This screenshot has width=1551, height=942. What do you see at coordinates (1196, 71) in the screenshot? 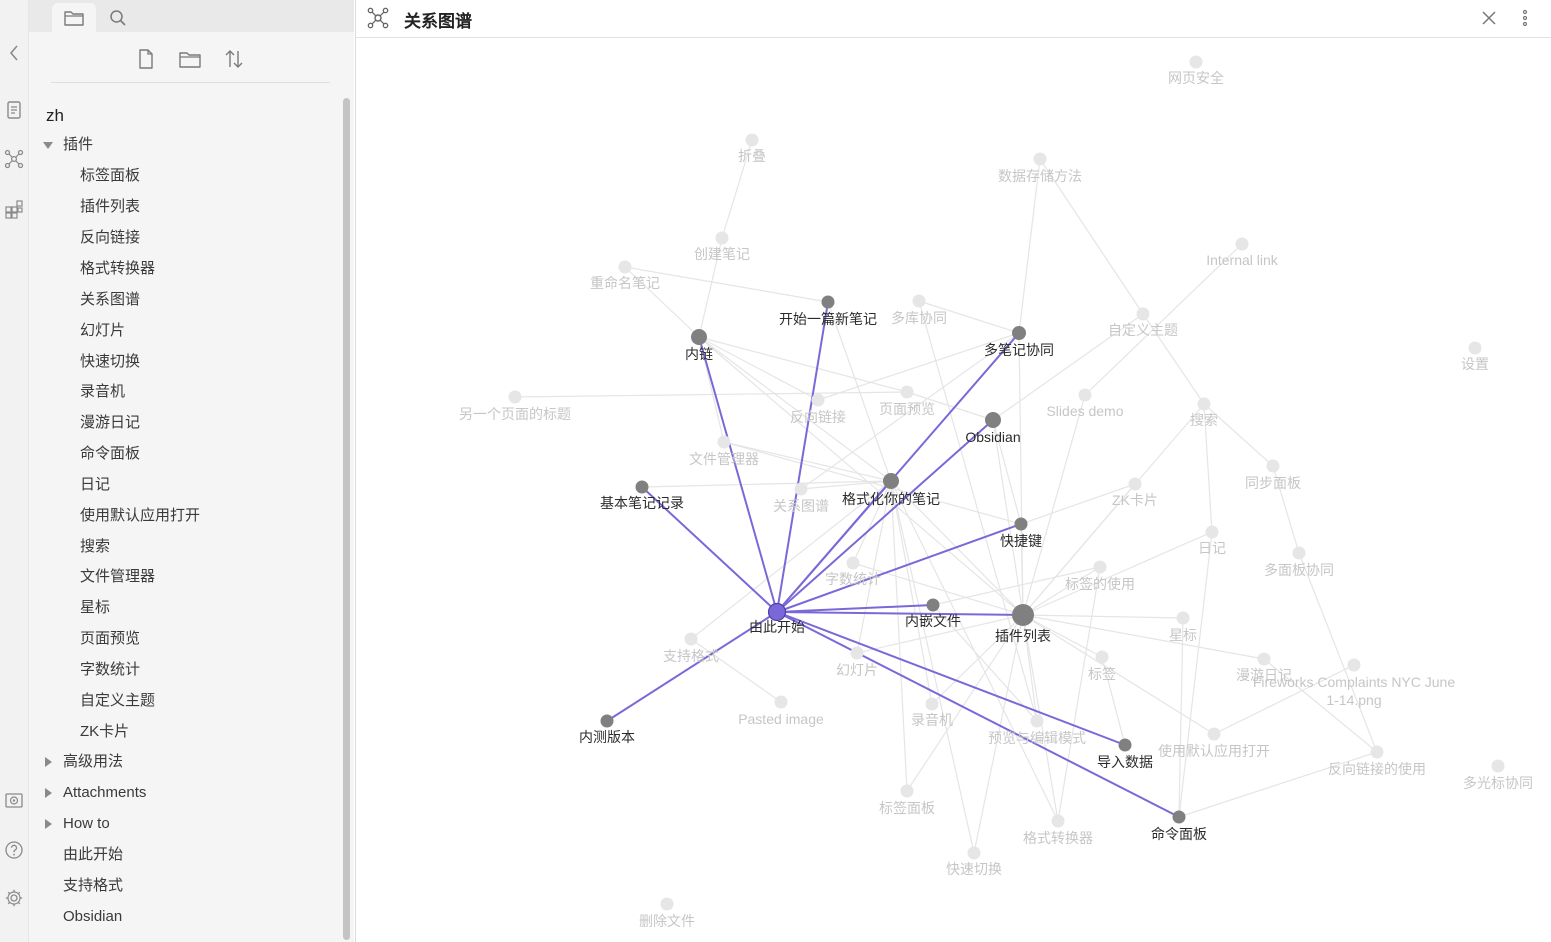
I see `graph-node: 网页安全` at bounding box center [1196, 71].